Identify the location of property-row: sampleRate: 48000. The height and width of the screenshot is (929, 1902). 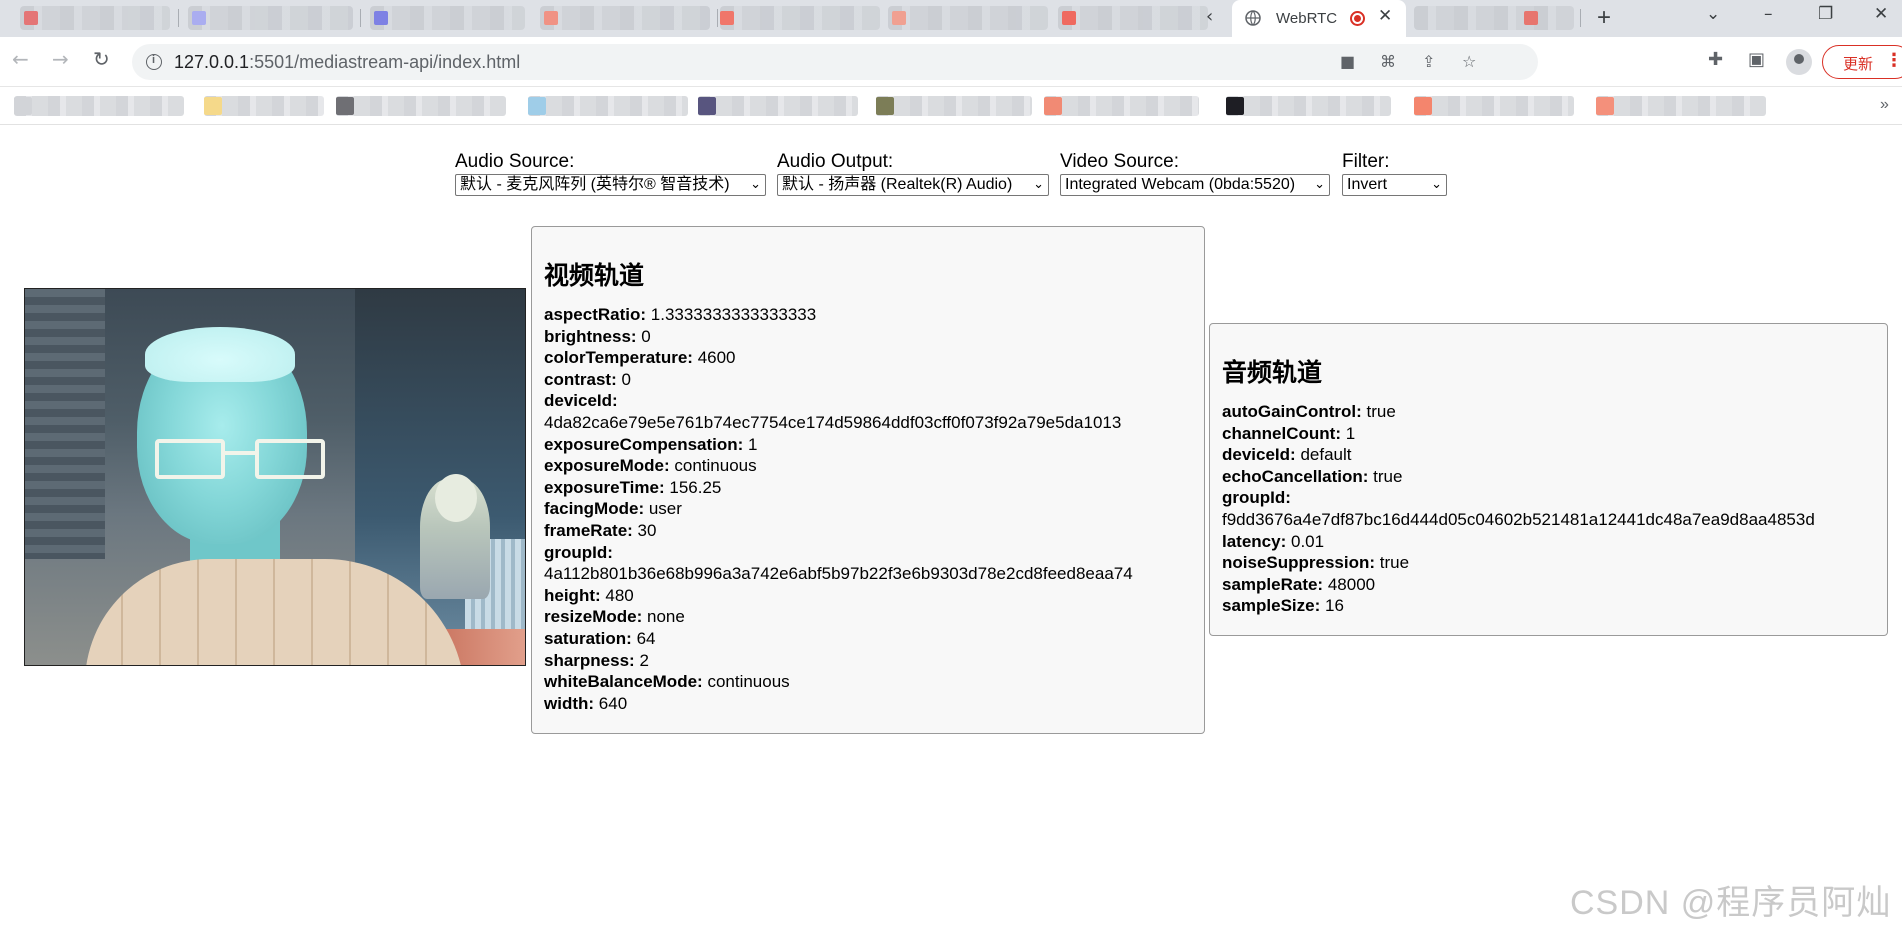
(1548, 585).